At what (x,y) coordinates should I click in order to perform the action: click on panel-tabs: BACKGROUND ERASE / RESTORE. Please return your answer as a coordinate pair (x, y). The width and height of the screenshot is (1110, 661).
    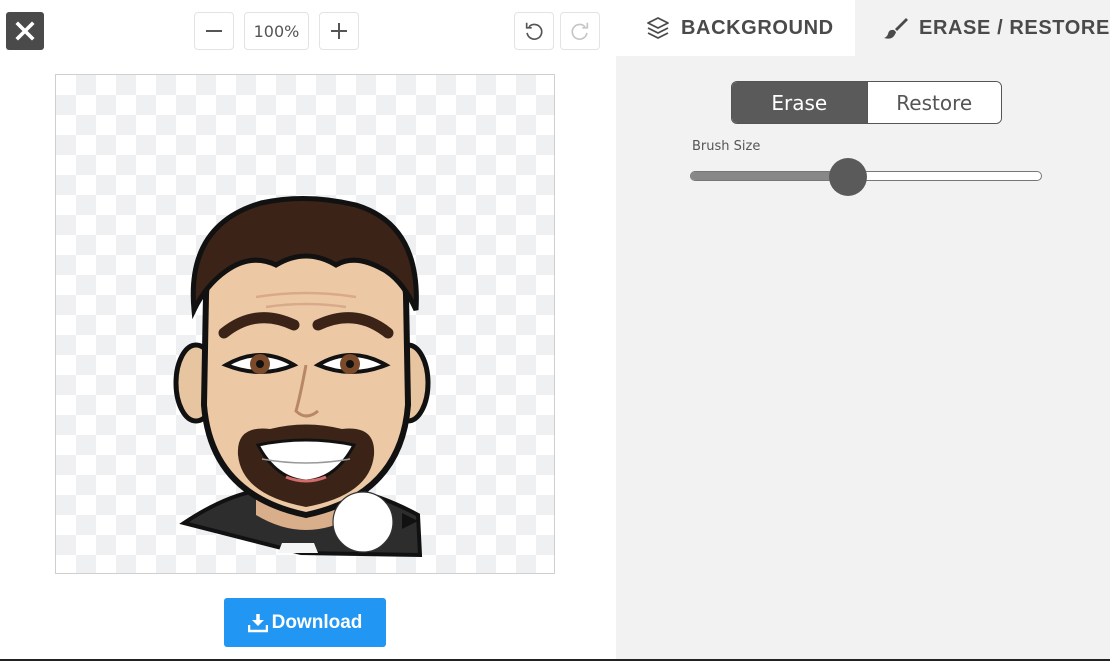
    Looking at the image, I should click on (863, 28).